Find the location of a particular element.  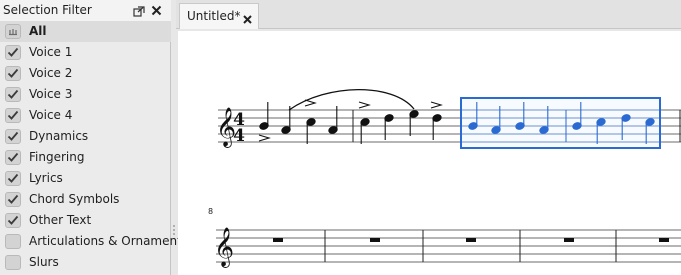

filter-item: Chord Symbols is located at coordinates (85, 199).